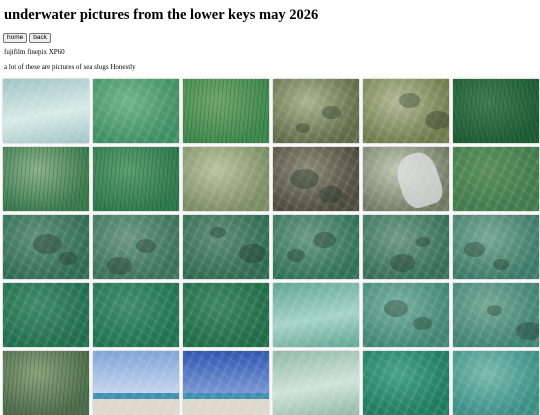 The height and width of the screenshot is (415, 540). I want to click on nav-bar: home back, so click(27, 38).